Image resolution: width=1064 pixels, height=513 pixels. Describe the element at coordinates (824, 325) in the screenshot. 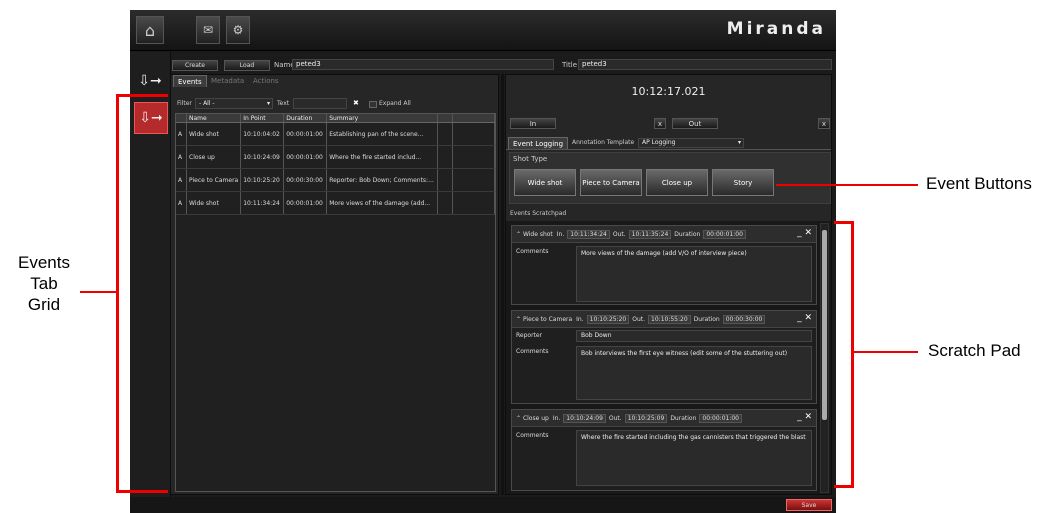

I see `scrollbar-thumb` at that location.